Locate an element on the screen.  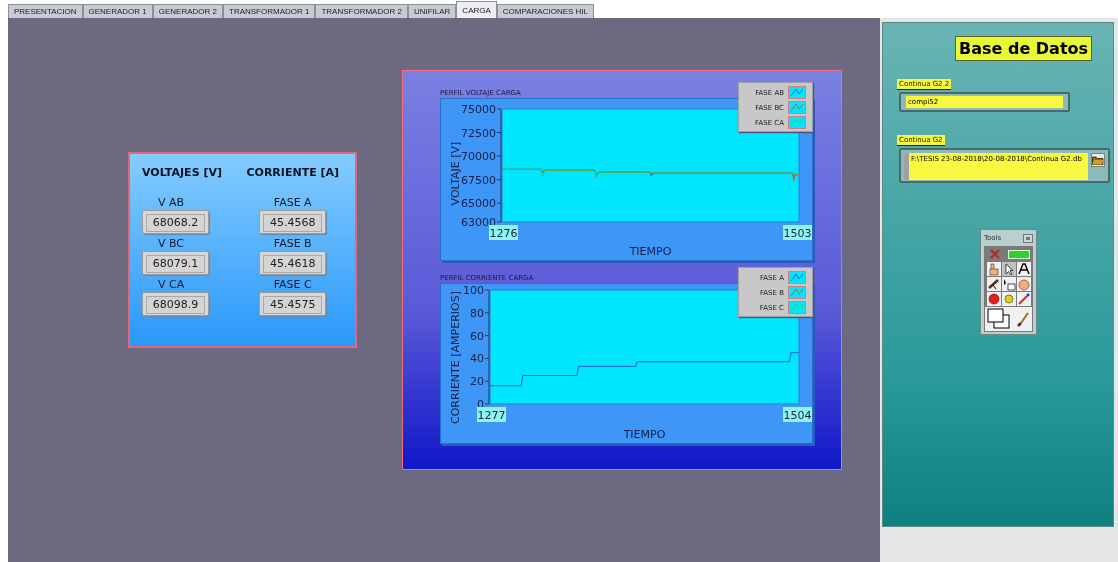
axis-tick-label: 1504 is located at coordinates (797, 414).